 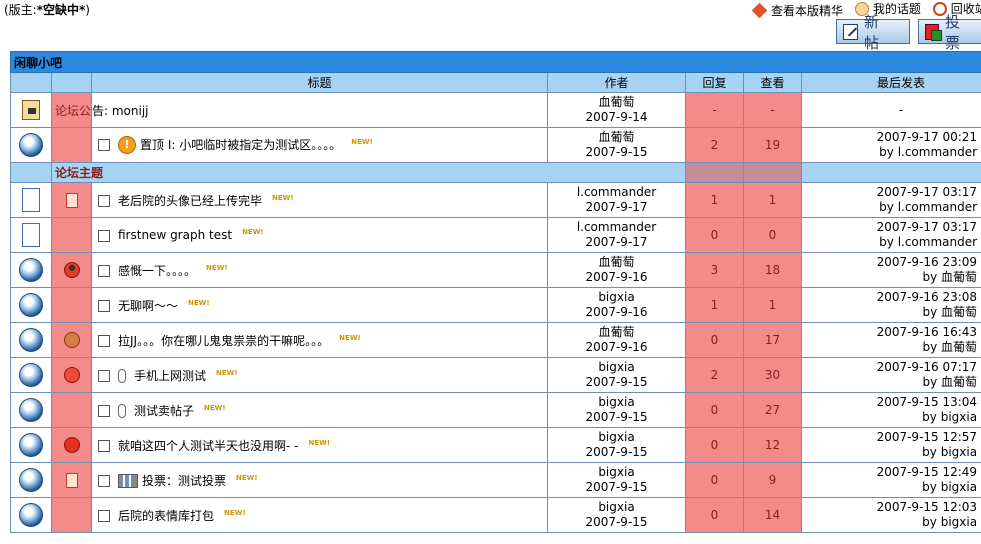 What do you see at coordinates (122, 411) in the screenshot?
I see `paperclip-icon` at bounding box center [122, 411].